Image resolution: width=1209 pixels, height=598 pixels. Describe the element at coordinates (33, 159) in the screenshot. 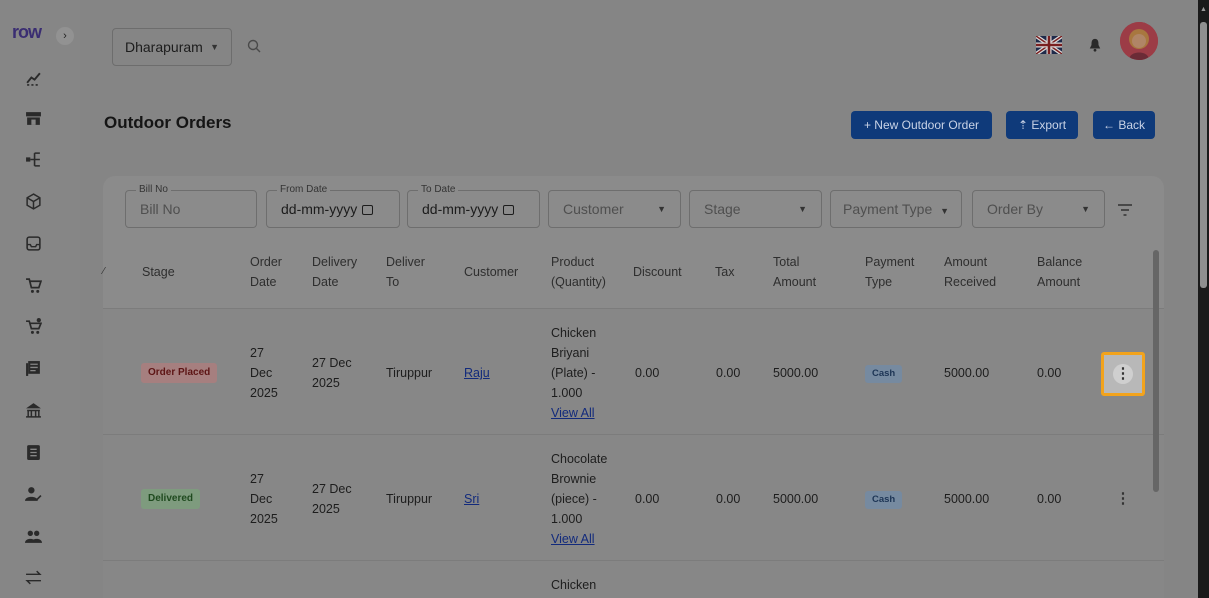

I see `sidebar-item-hierarchy` at that location.